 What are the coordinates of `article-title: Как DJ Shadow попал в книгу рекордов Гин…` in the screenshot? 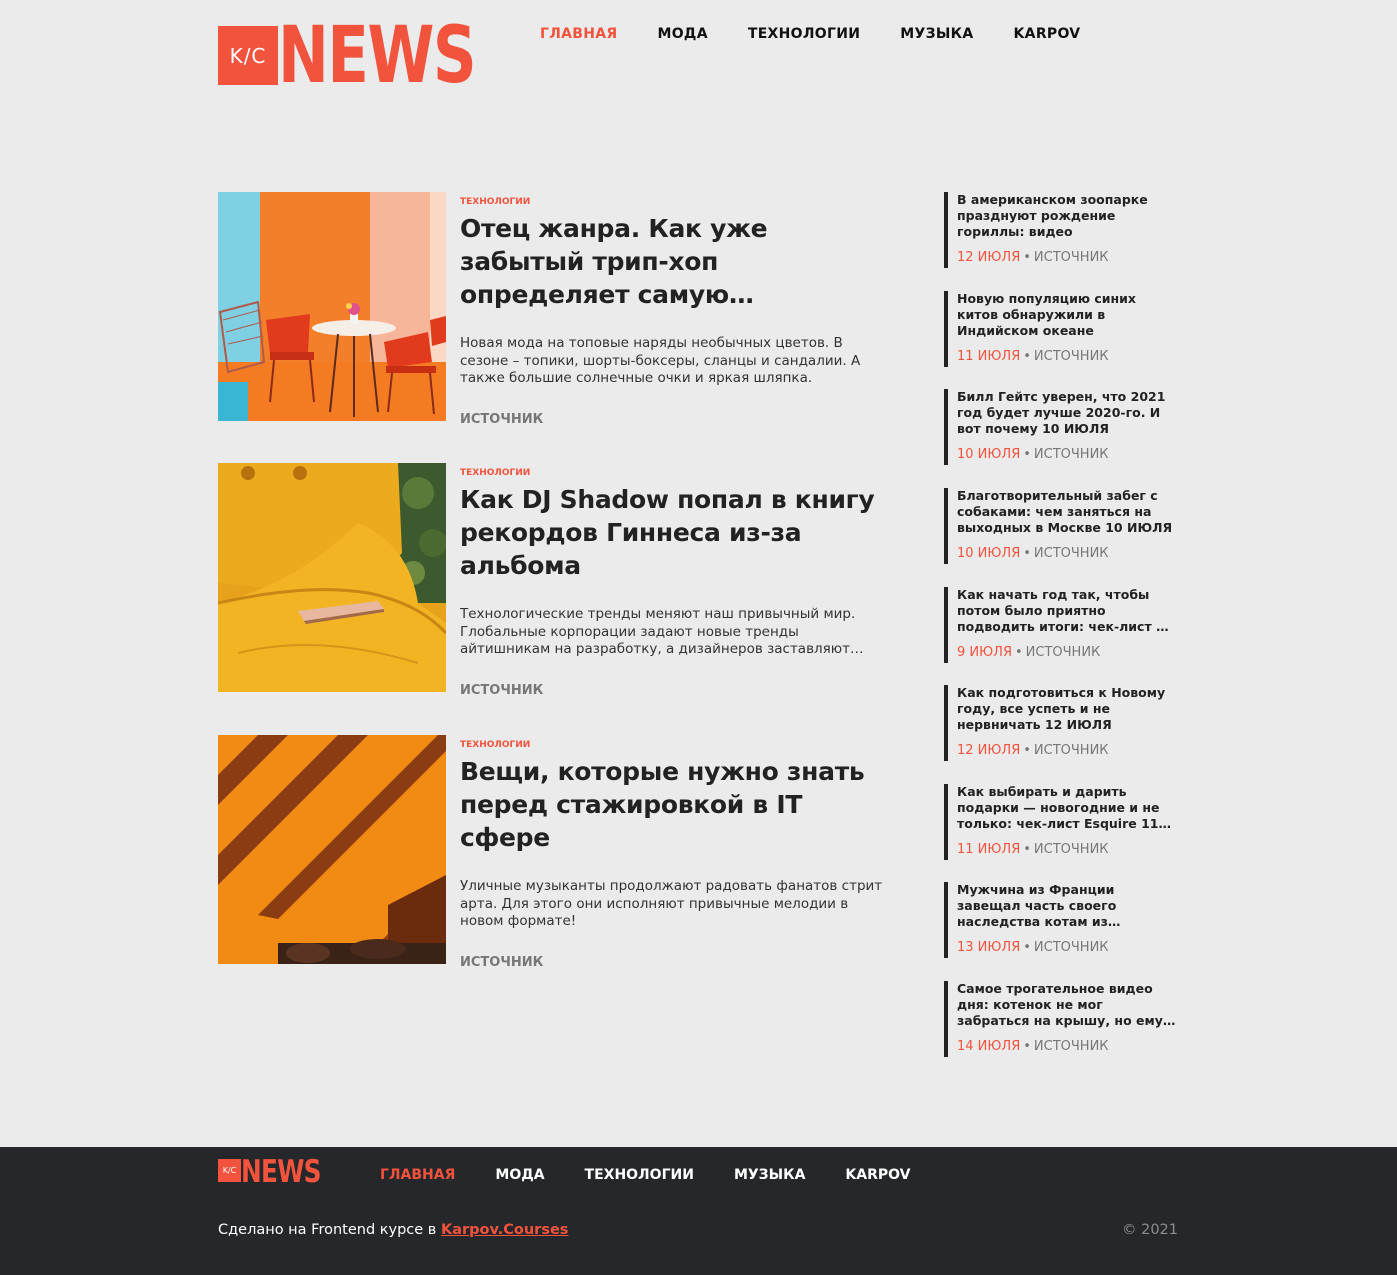 It's located at (671, 532).